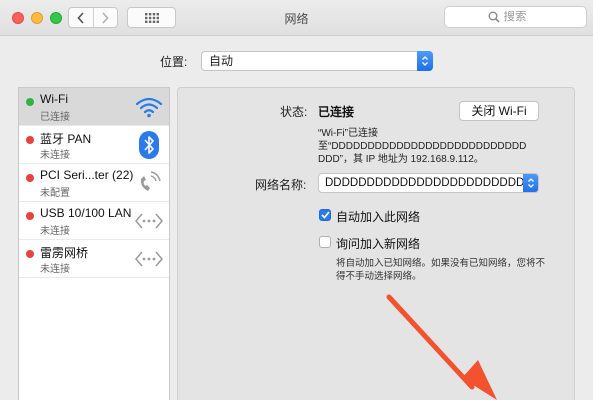  I want to click on ask-join-checkbox, so click(325, 242).